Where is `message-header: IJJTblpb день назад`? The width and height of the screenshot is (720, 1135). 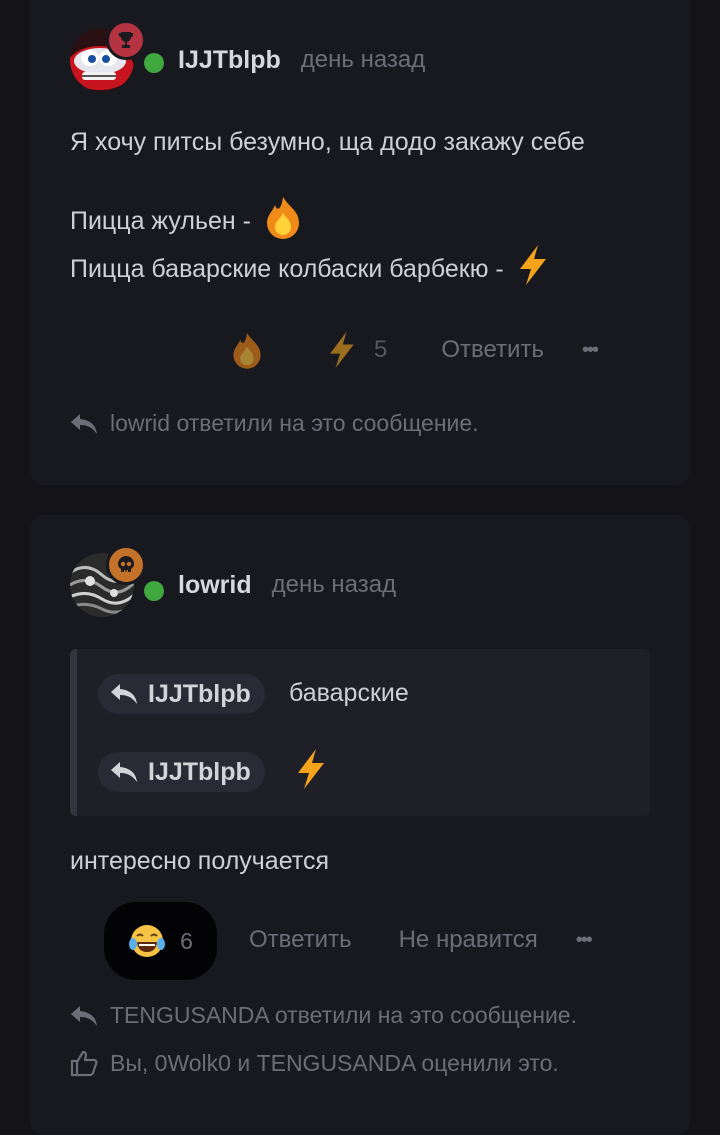
message-header: IJJTblpb день назад is located at coordinates (248, 56).